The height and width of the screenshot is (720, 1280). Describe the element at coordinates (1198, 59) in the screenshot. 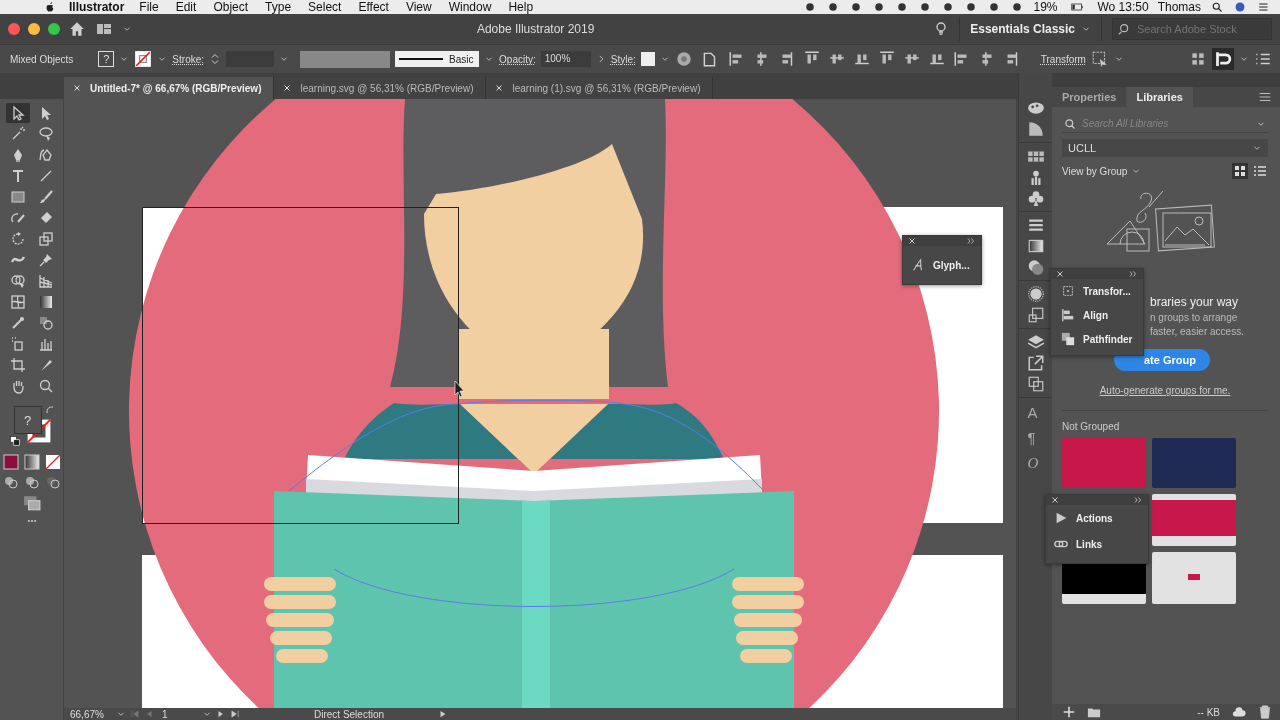

I see `grid-icon` at that location.